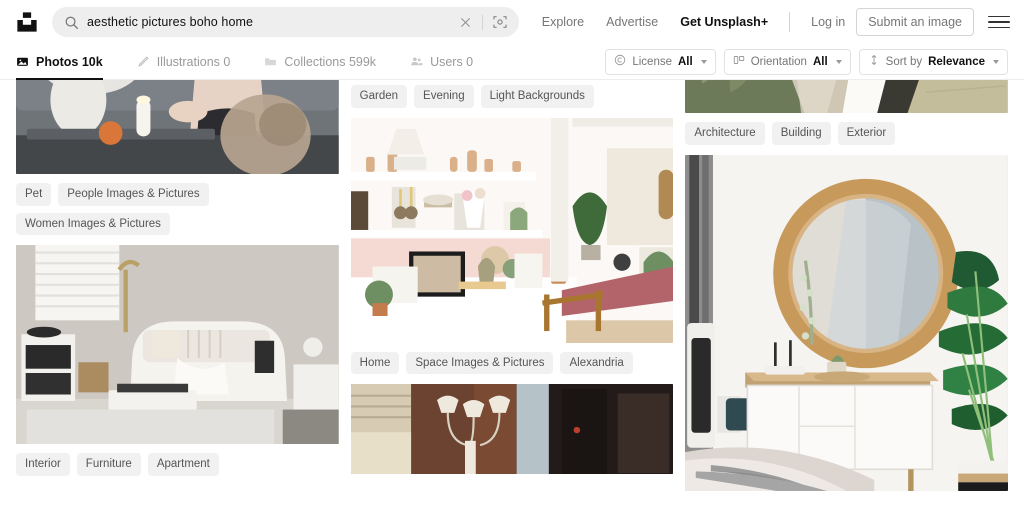 The image size is (1024, 506). I want to click on tag-chip: Apartment, so click(183, 464).